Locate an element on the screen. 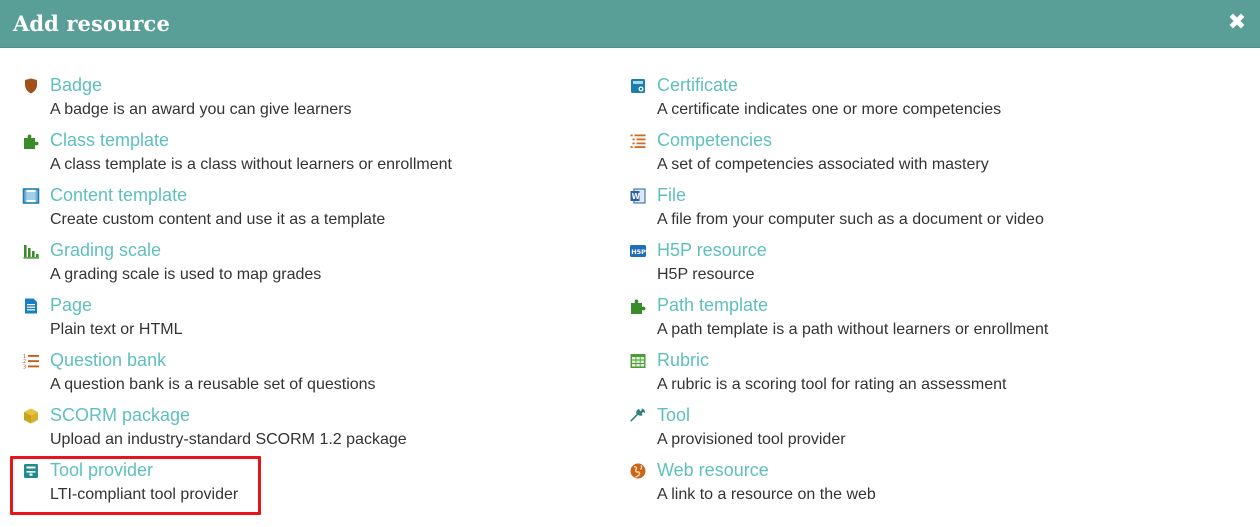  resource-title: Web resource is located at coordinates (713, 470).